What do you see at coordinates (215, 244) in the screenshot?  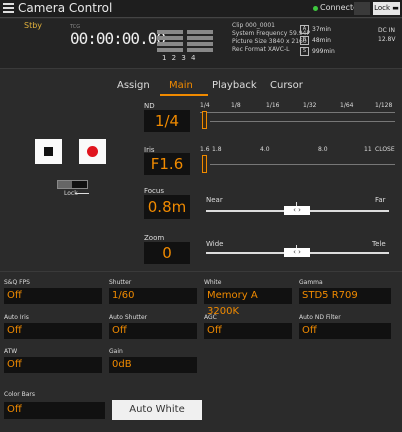 I see `zoom-wide-label: Wide` at bounding box center [215, 244].